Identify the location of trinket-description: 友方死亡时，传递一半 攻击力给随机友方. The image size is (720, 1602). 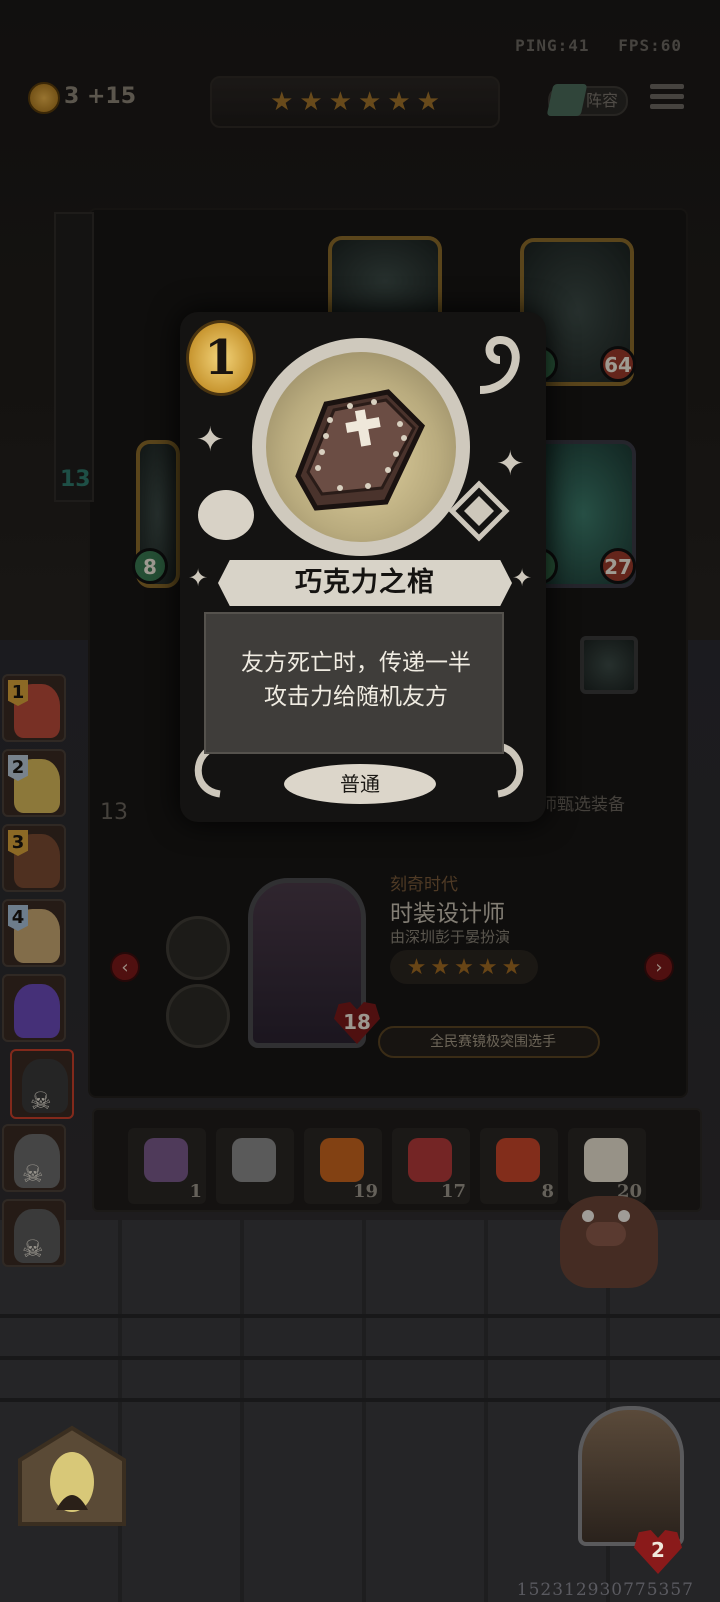
(356, 680).